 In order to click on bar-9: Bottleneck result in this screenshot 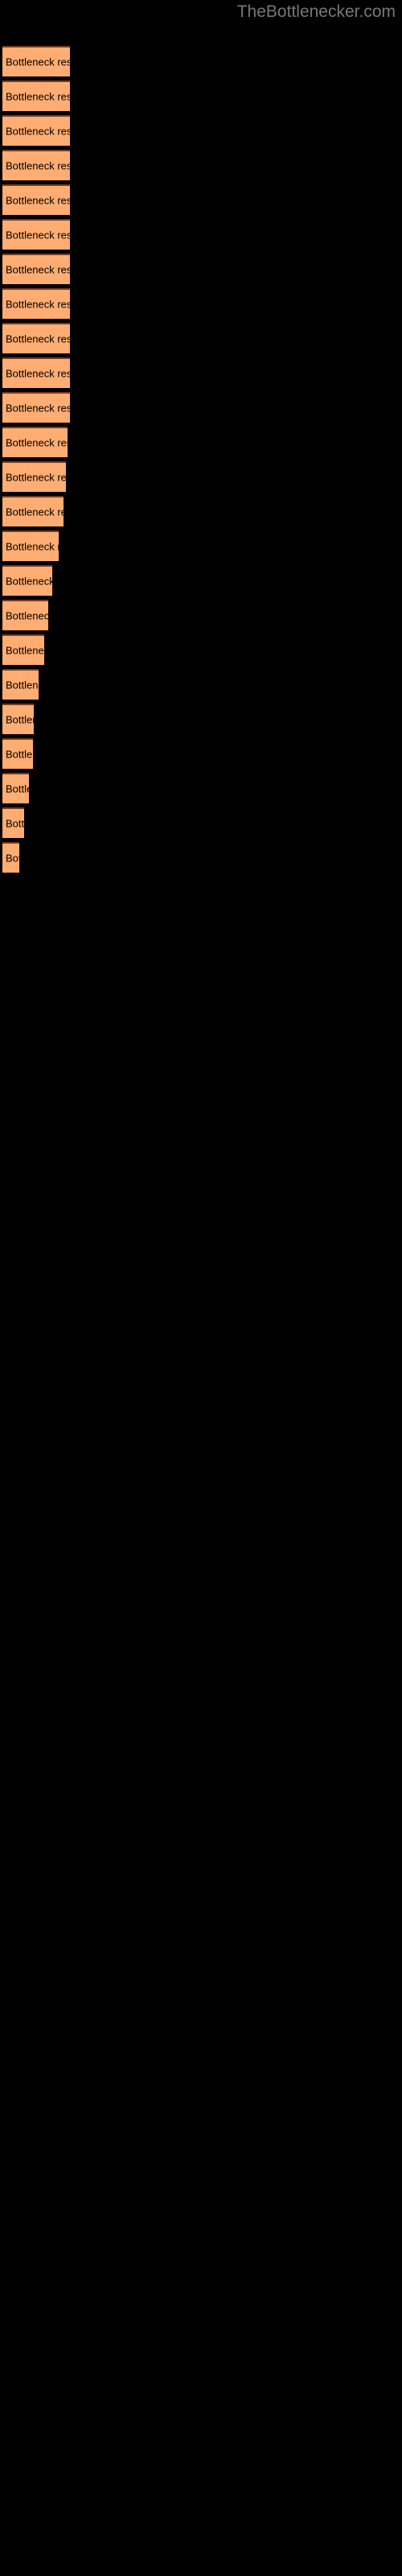, I will do `click(36, 338)`.